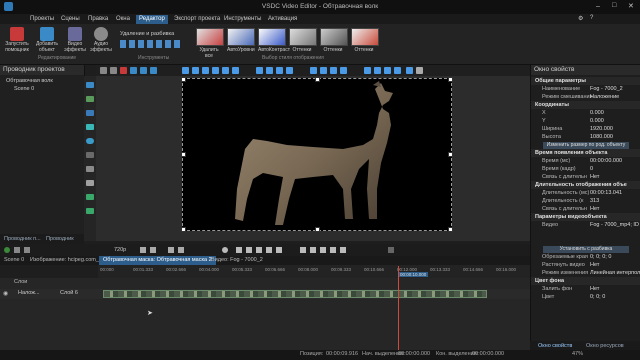 The image size is (640, 360). What do you see at coordinates (585, 233) in the screenshot?
I see `property-row` at bounding box center [585, 233].